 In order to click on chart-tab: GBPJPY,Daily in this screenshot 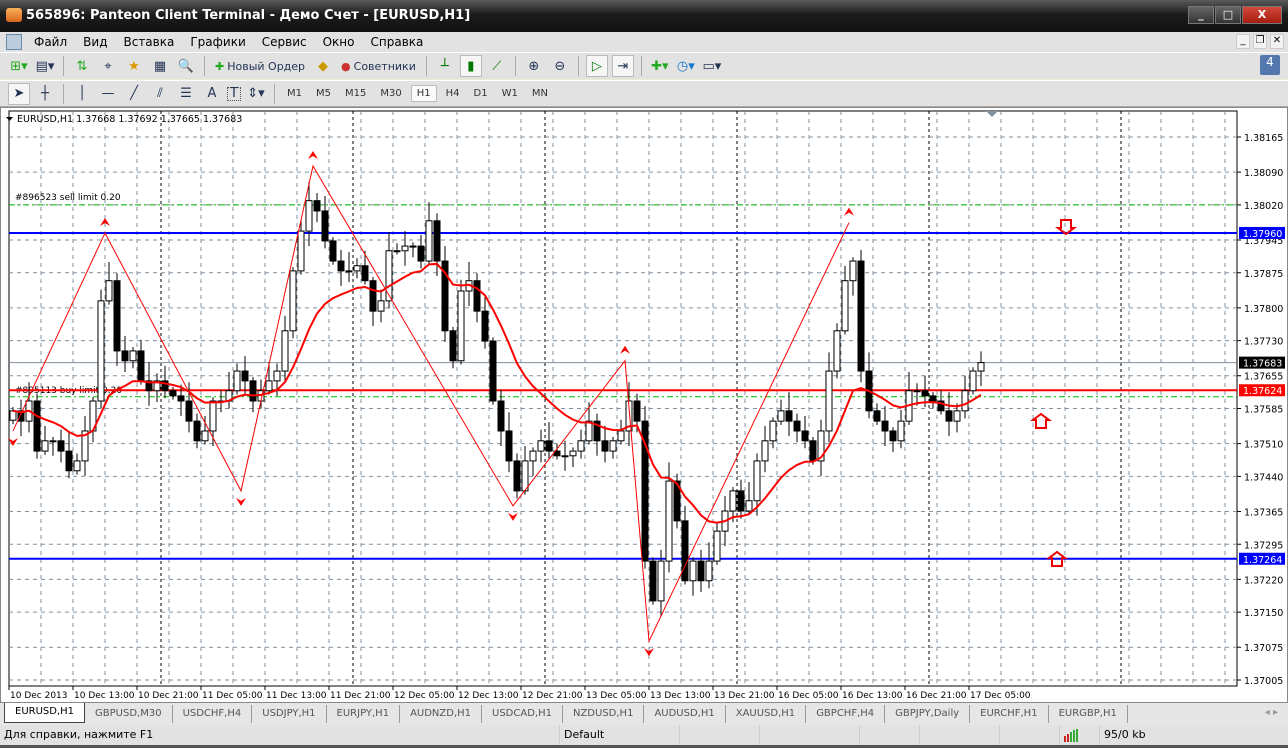, I will do `click(928, 714)`.